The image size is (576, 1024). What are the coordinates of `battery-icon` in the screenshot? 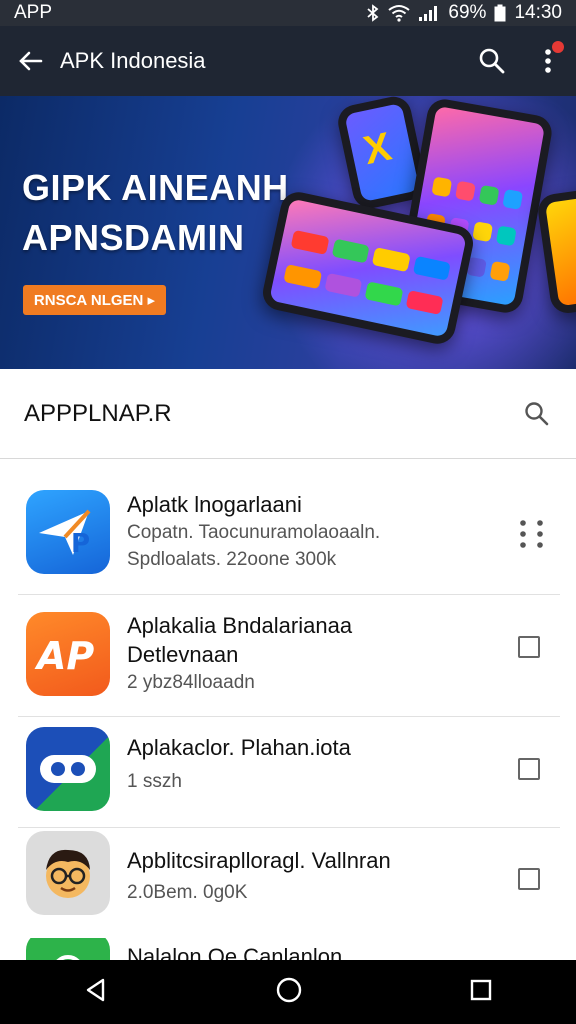 It's located at (500, 13).